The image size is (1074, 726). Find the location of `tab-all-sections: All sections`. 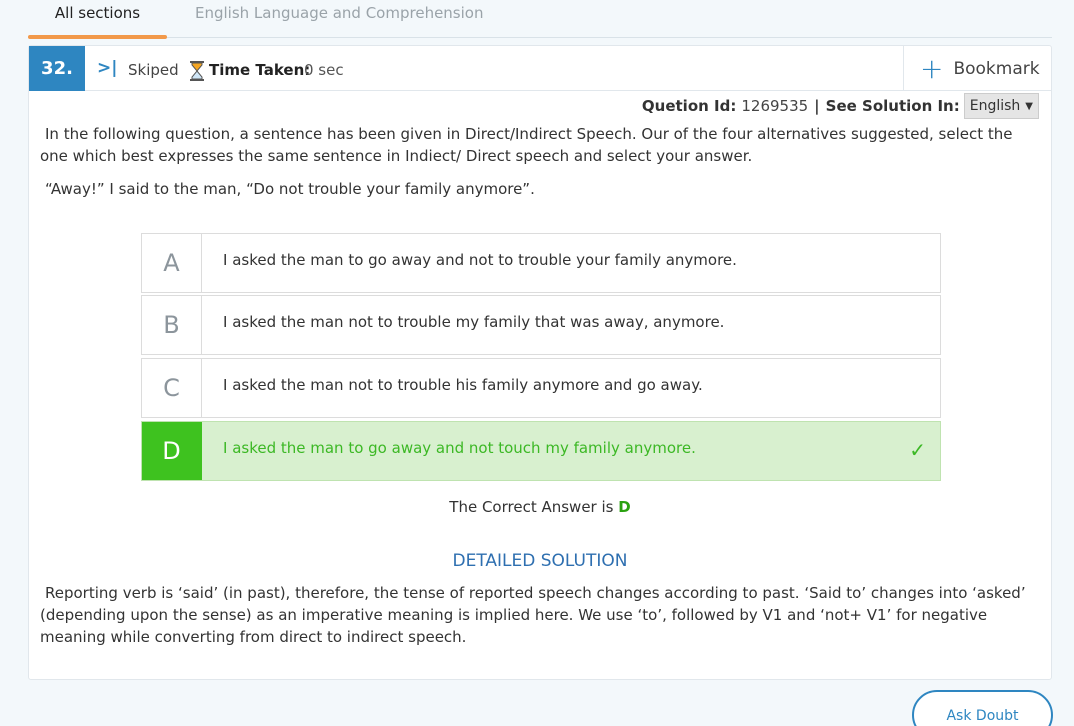

tab-all-sections: All sections is located at coordinates (97, 21).